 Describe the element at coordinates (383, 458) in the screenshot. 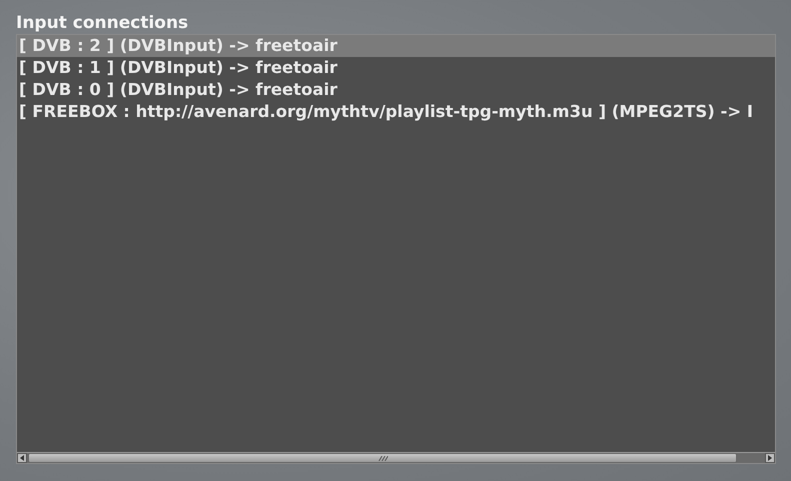

I see `grip-icon` at that location.